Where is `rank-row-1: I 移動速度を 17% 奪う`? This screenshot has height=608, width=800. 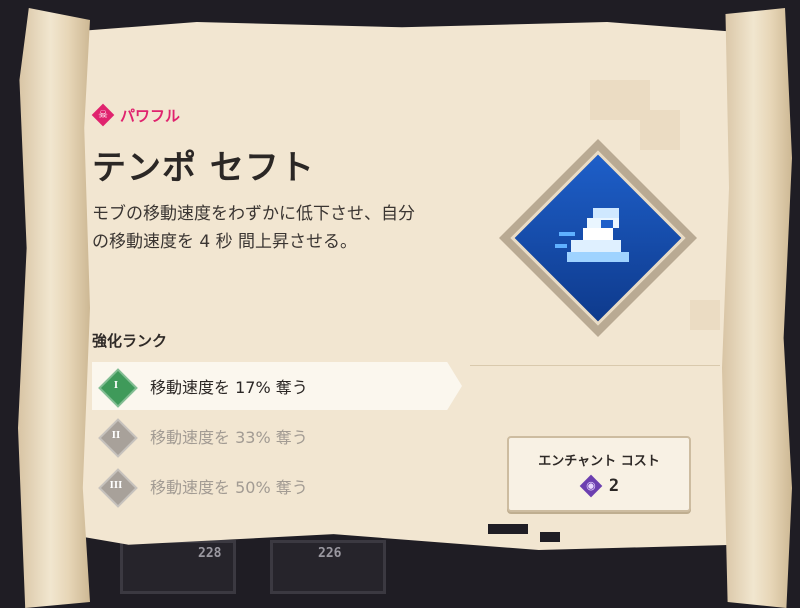
rank-row-1: I 移動速度を 17% 奪う is located at coordinates (277, 386).